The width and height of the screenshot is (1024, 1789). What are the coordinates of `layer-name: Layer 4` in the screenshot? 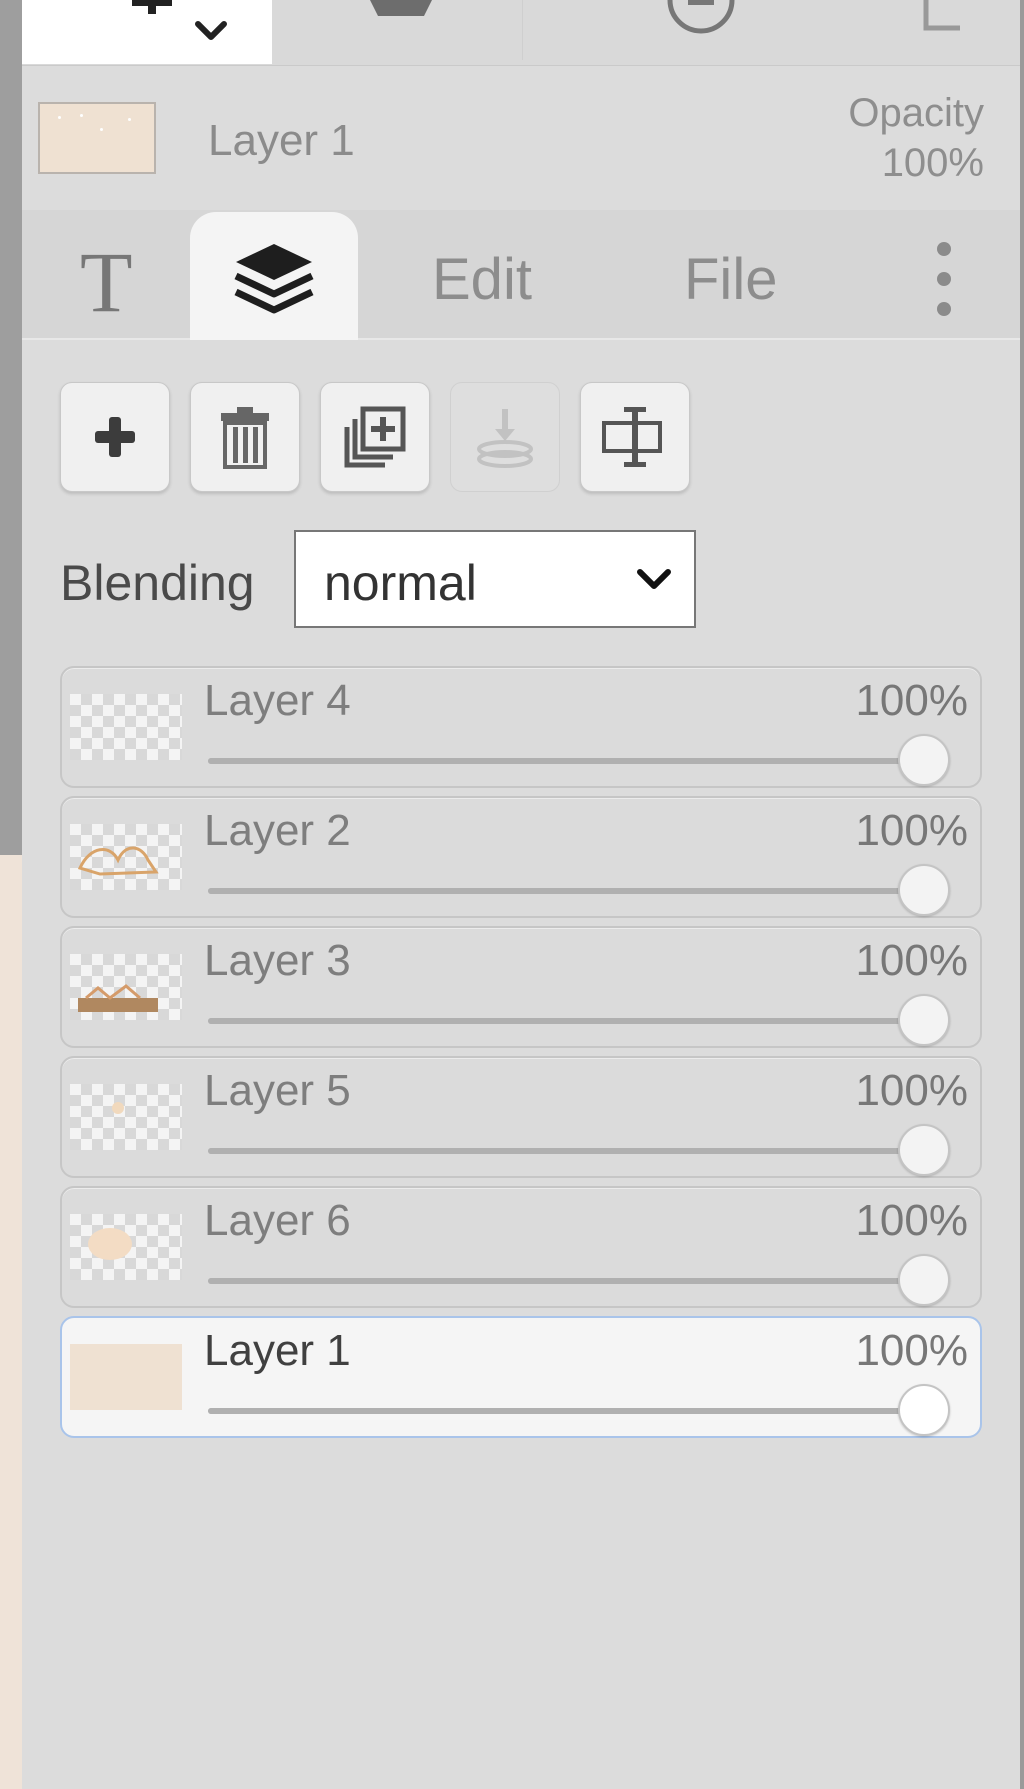 It's located at (277, 701).